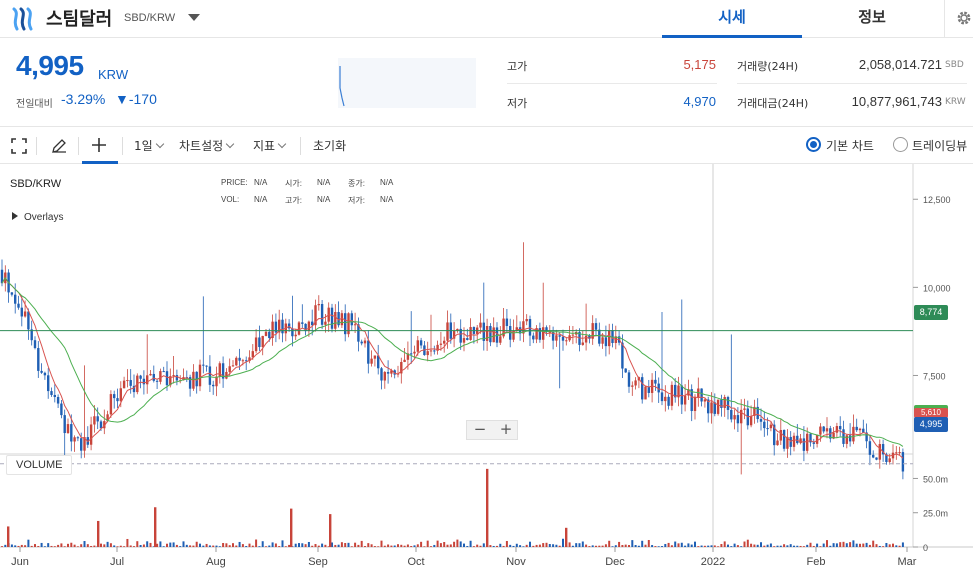 This screenshot has width=973, height=581. Describe the element at coordinates (83, 99) in the screenshot. I see `change-percent: -3.29%` at that location.